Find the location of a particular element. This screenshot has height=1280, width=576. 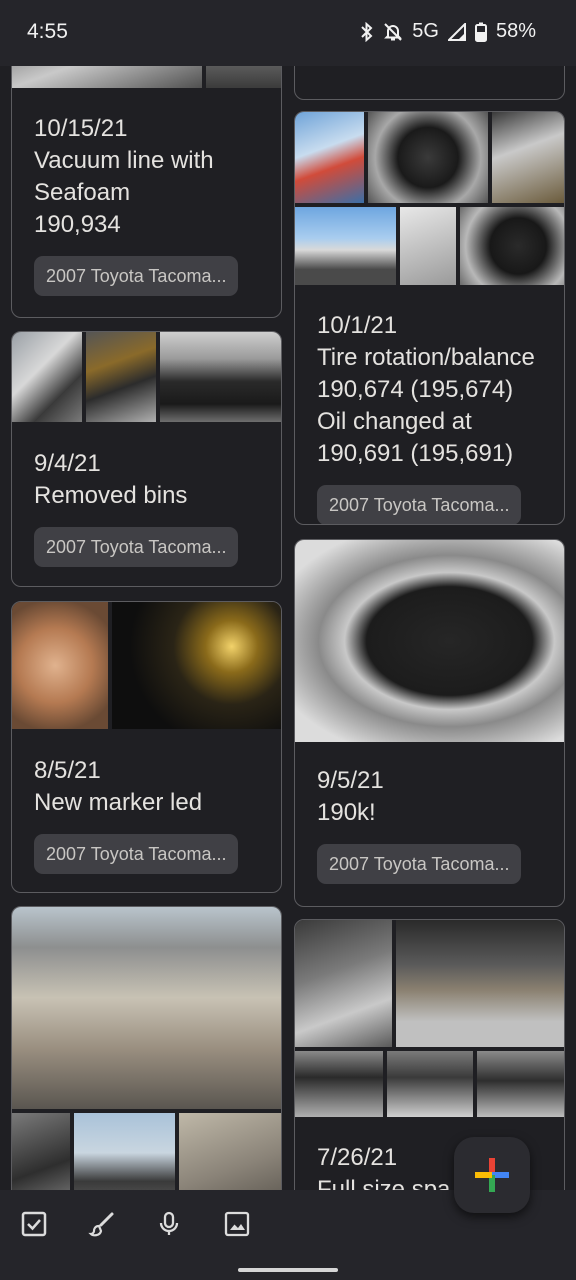

new-drawing-button is located at coordinates (102, 1224).